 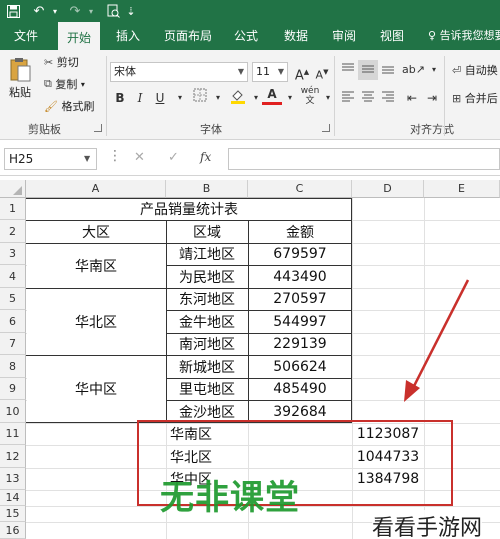 What do you see at coordinates (432, 129) in the screenshot?
I see `alignment-group-label: 对齐方式` at bounding box center [432, 129].